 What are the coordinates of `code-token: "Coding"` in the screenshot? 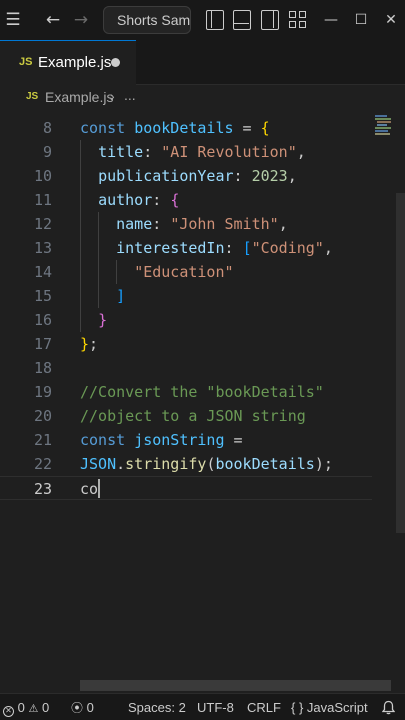 It's located at (287, 248).